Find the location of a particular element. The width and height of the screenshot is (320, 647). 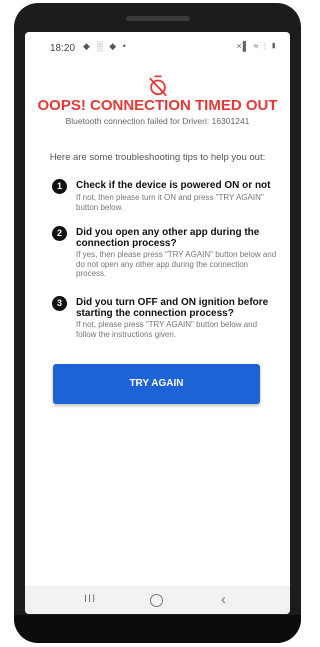

notification-icons: ◆ ░ ◆ • is located at coordinates (105, 46).